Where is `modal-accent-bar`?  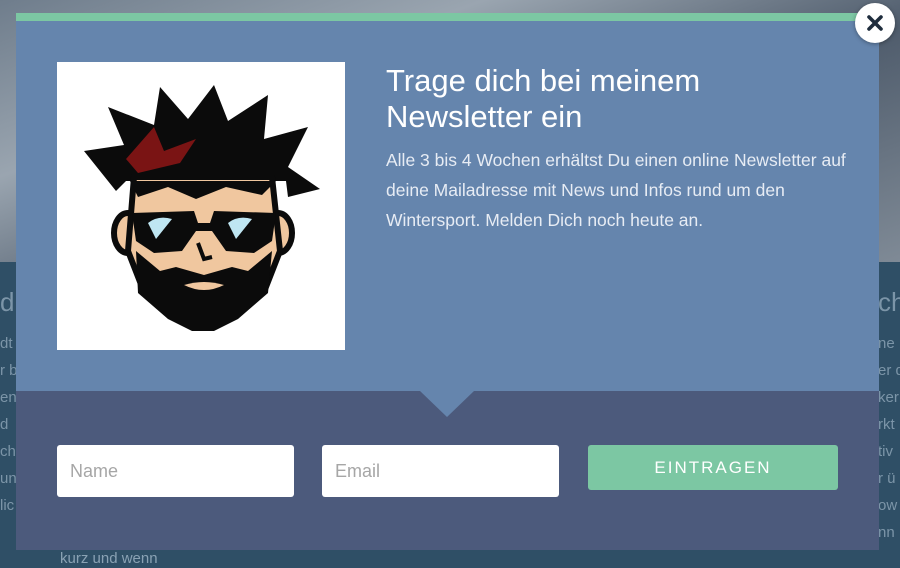
modal-accent-bar is located at coordinates (447, 17).